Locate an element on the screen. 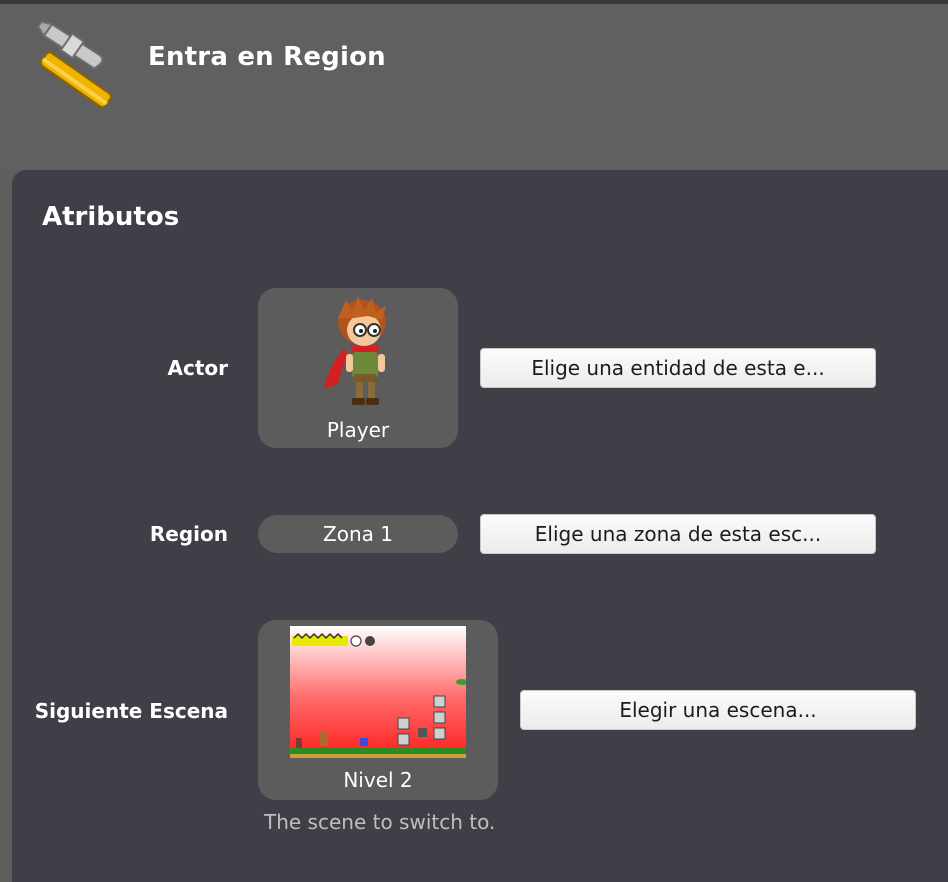 This screenshot has height=882, width=948. scene-preview-image is located at coordinates (378, 692).